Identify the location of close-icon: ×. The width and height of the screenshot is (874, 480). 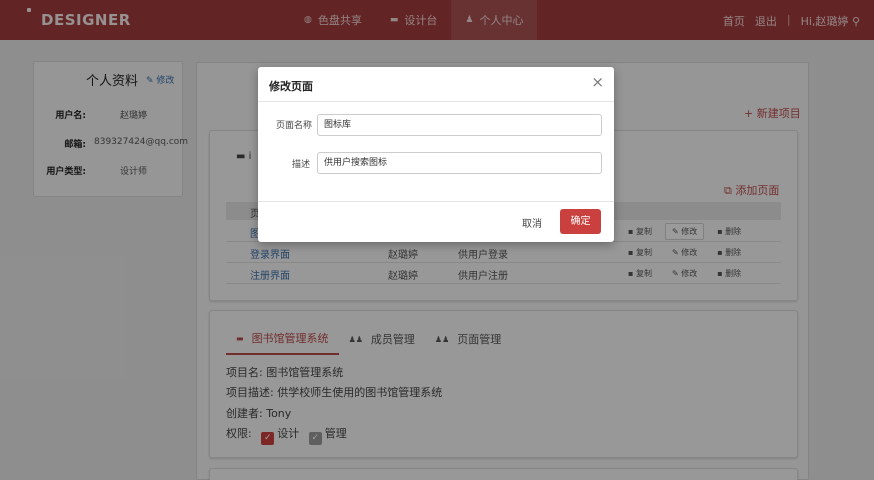
(597, 82).